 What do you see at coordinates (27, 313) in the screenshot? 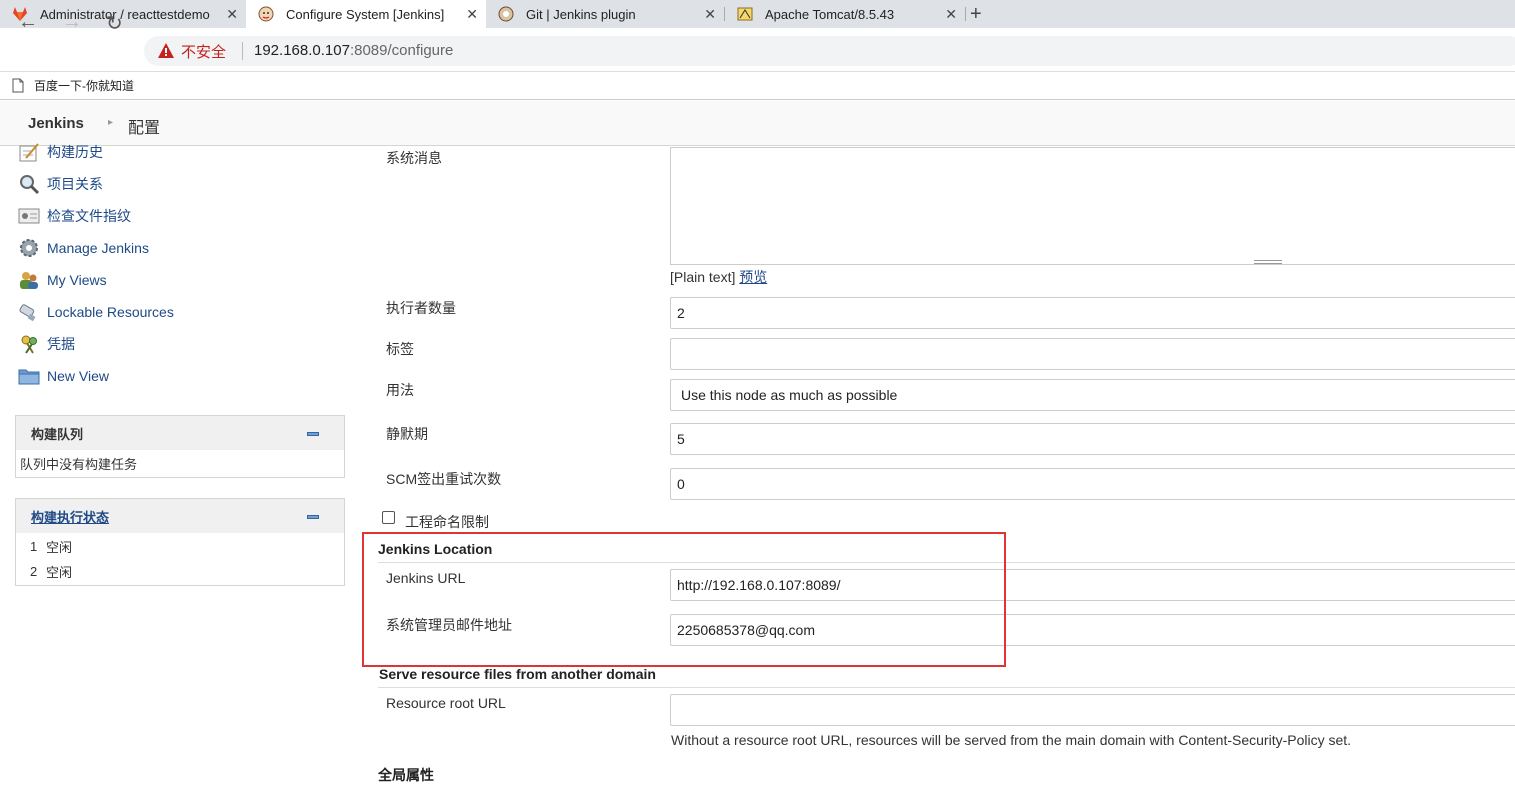
I see `usb-icon` at bounding box center [27, 313].